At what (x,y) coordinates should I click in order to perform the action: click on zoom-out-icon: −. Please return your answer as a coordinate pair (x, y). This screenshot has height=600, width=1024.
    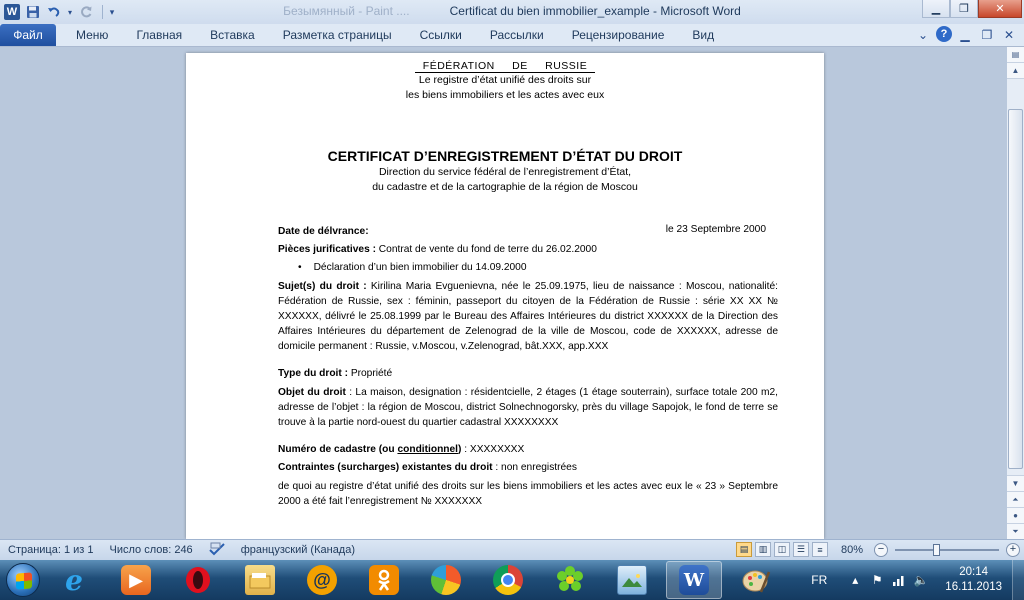
    Looking at the image, I should click on (881, 549).